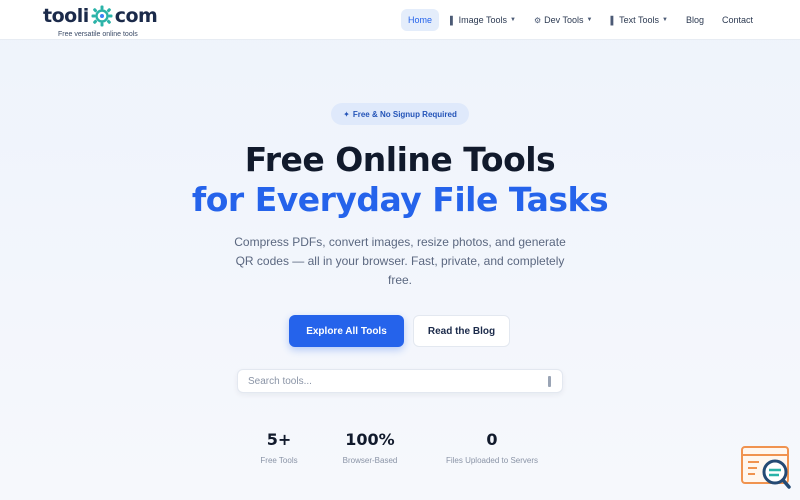  I want to click on search-icon, so click(549, 381).